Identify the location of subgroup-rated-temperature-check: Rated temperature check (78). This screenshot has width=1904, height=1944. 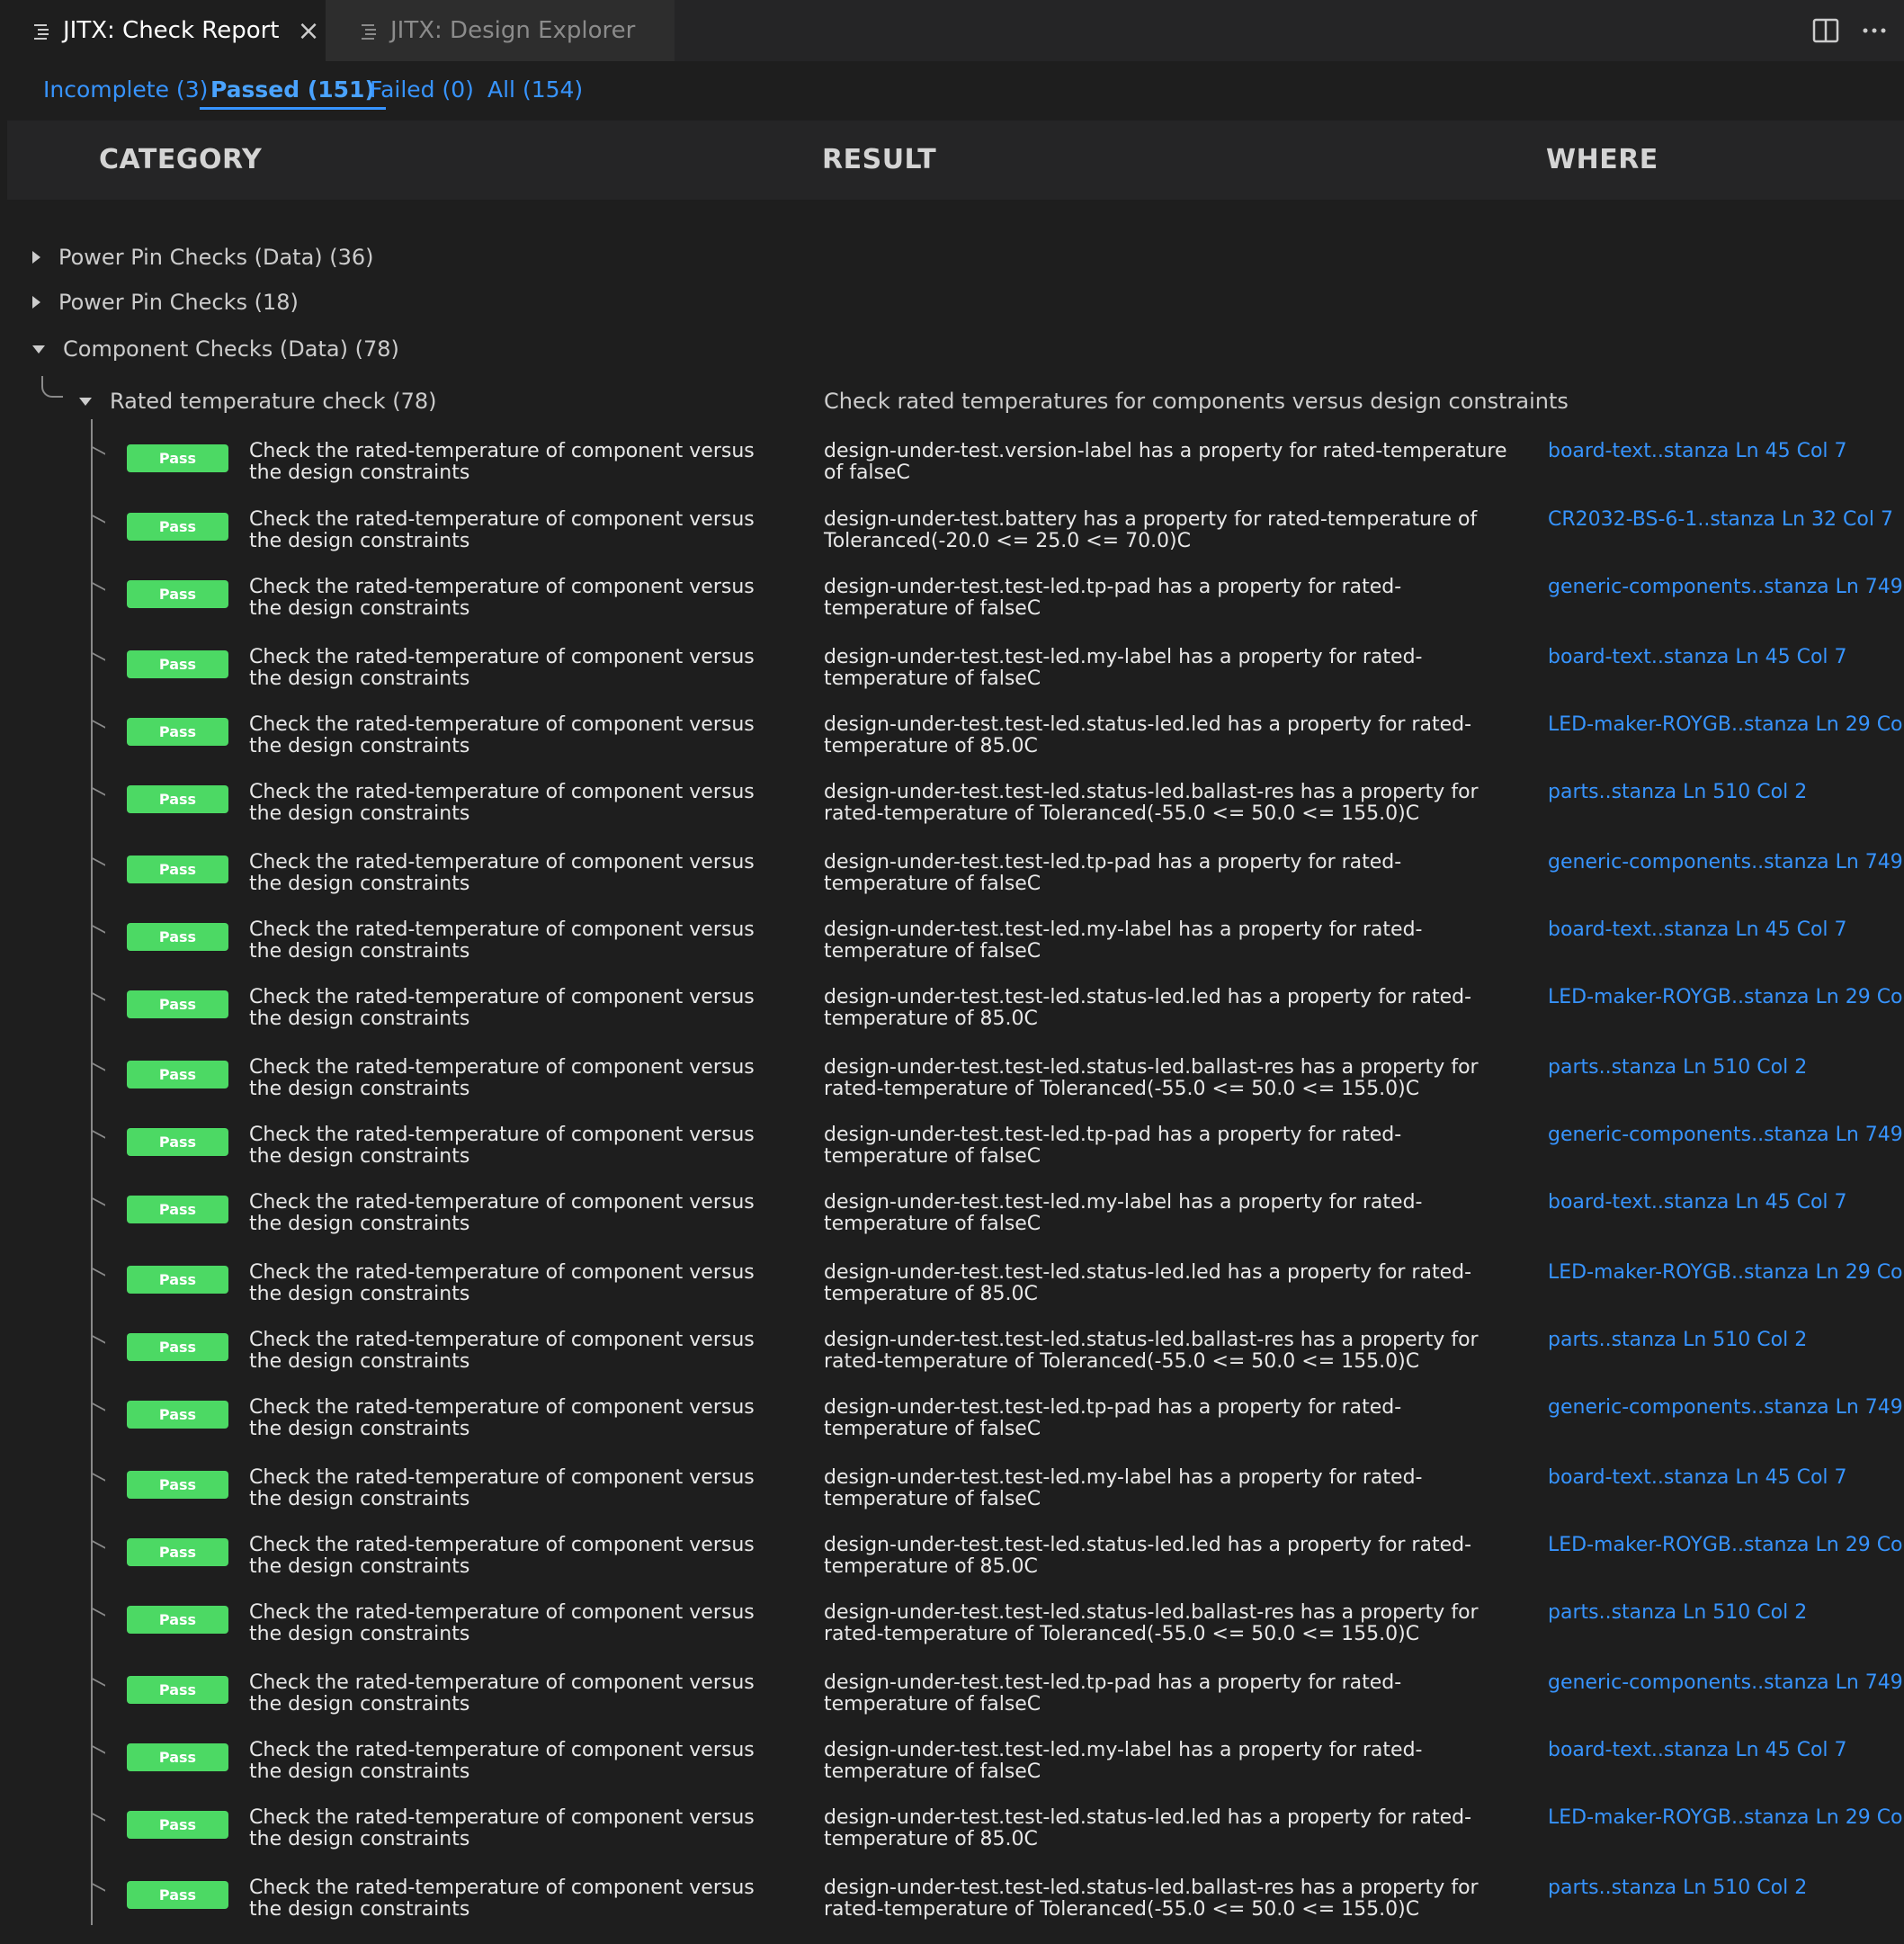
(258, 401).